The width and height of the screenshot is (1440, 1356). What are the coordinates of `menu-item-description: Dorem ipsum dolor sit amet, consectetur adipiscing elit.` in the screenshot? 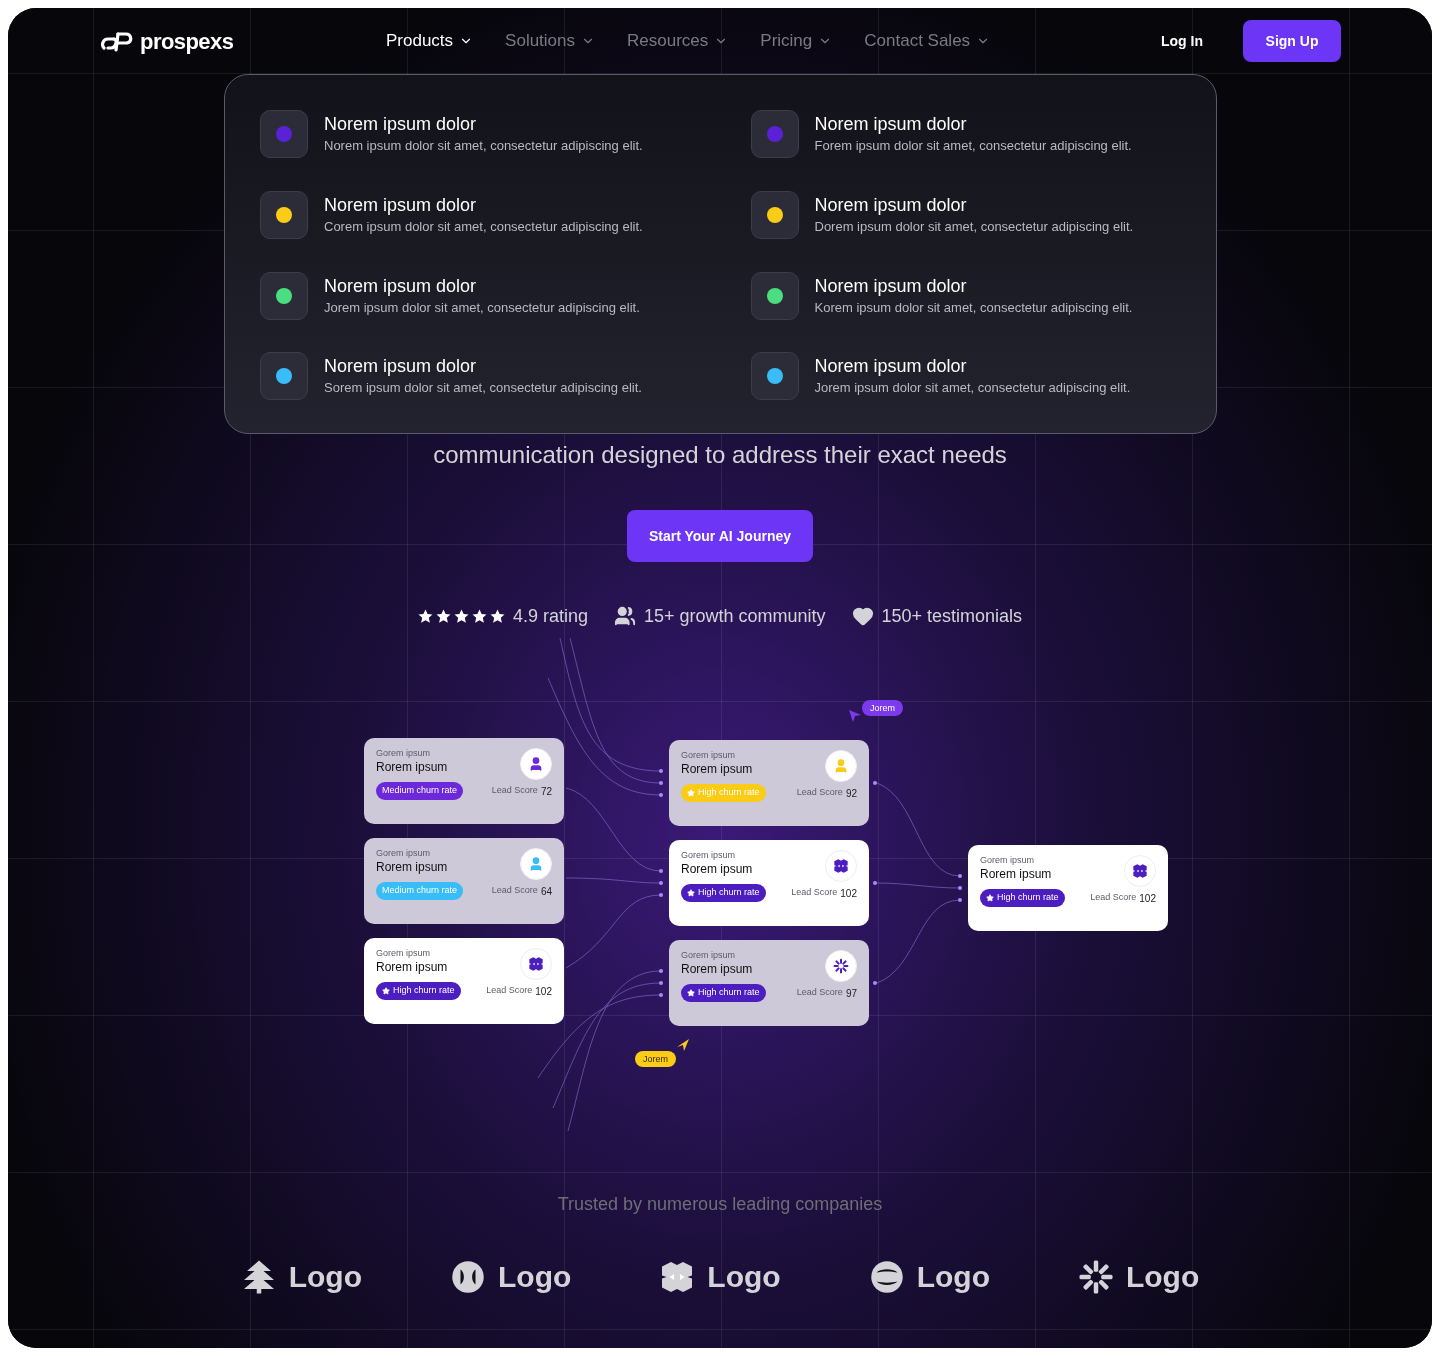 It's located at (974, 226).